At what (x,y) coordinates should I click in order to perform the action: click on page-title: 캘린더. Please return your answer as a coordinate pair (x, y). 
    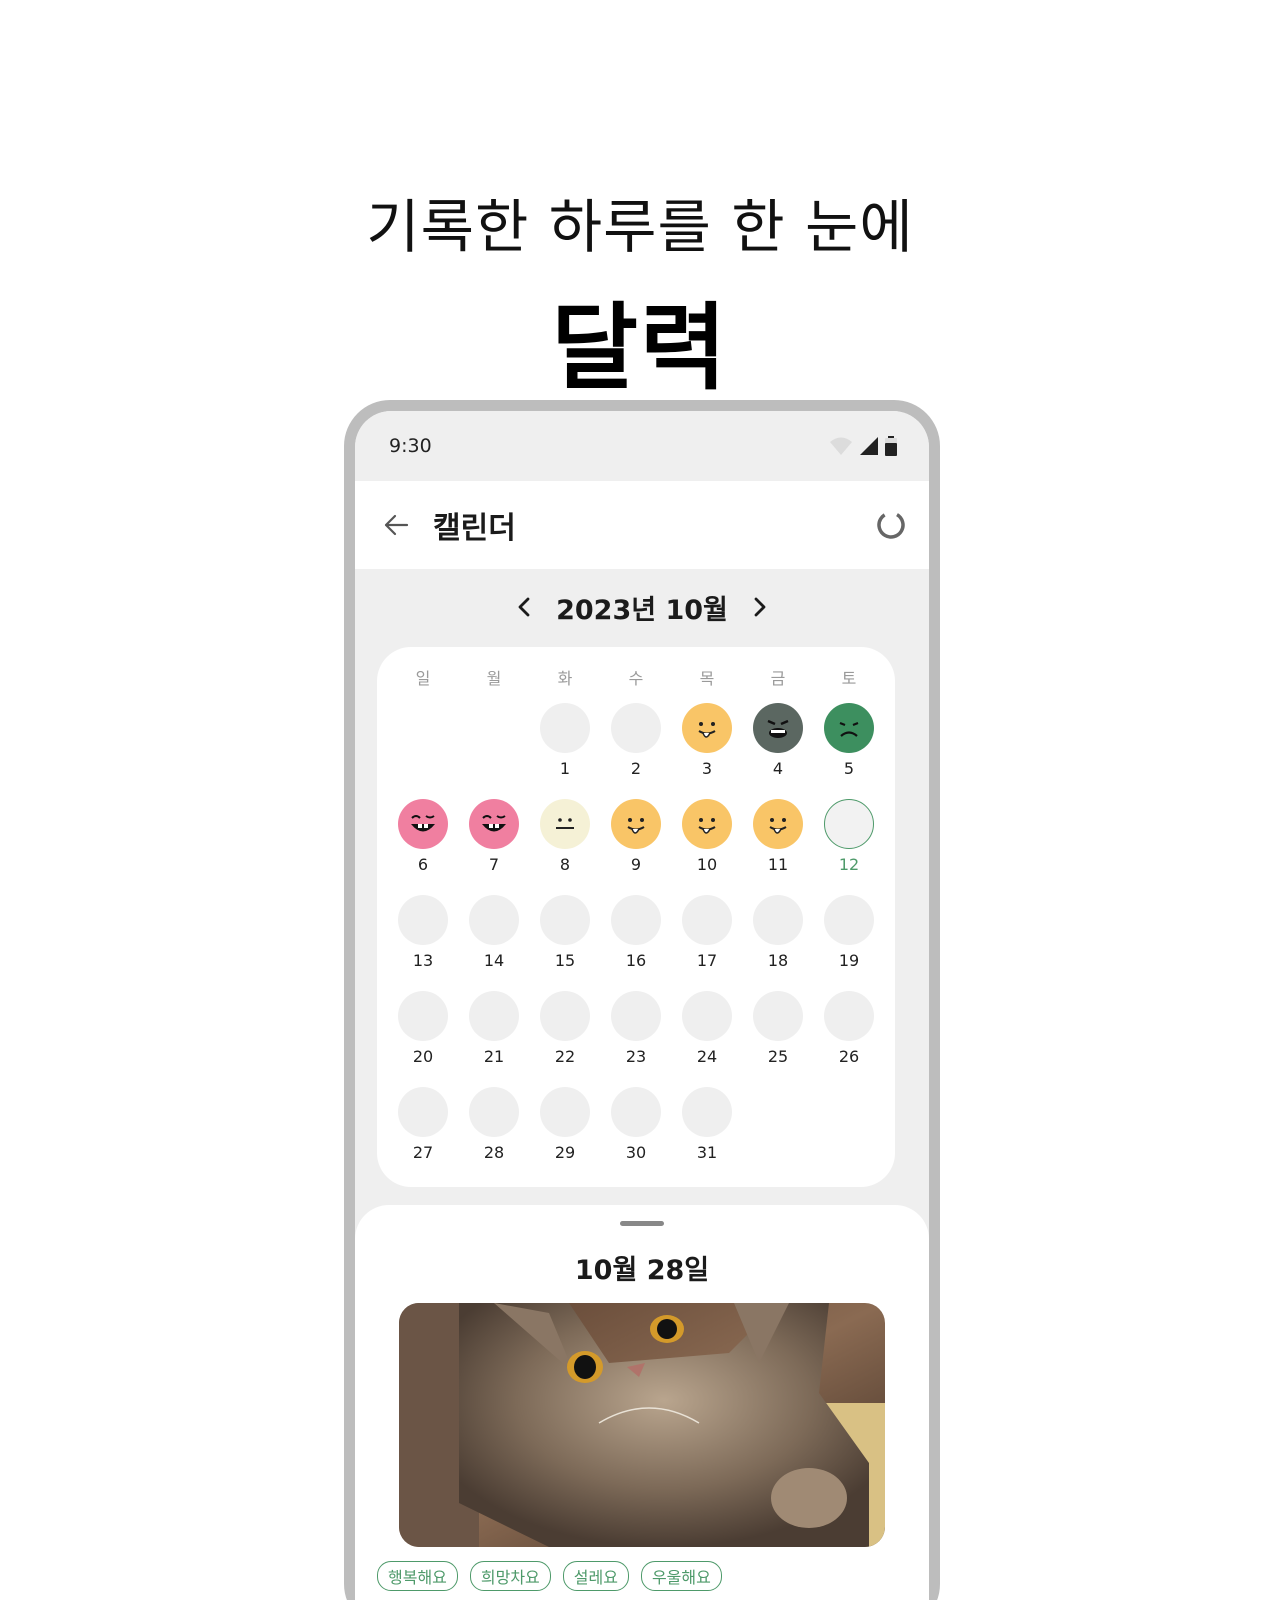
    Looking at the image, I should click on (474, 528).